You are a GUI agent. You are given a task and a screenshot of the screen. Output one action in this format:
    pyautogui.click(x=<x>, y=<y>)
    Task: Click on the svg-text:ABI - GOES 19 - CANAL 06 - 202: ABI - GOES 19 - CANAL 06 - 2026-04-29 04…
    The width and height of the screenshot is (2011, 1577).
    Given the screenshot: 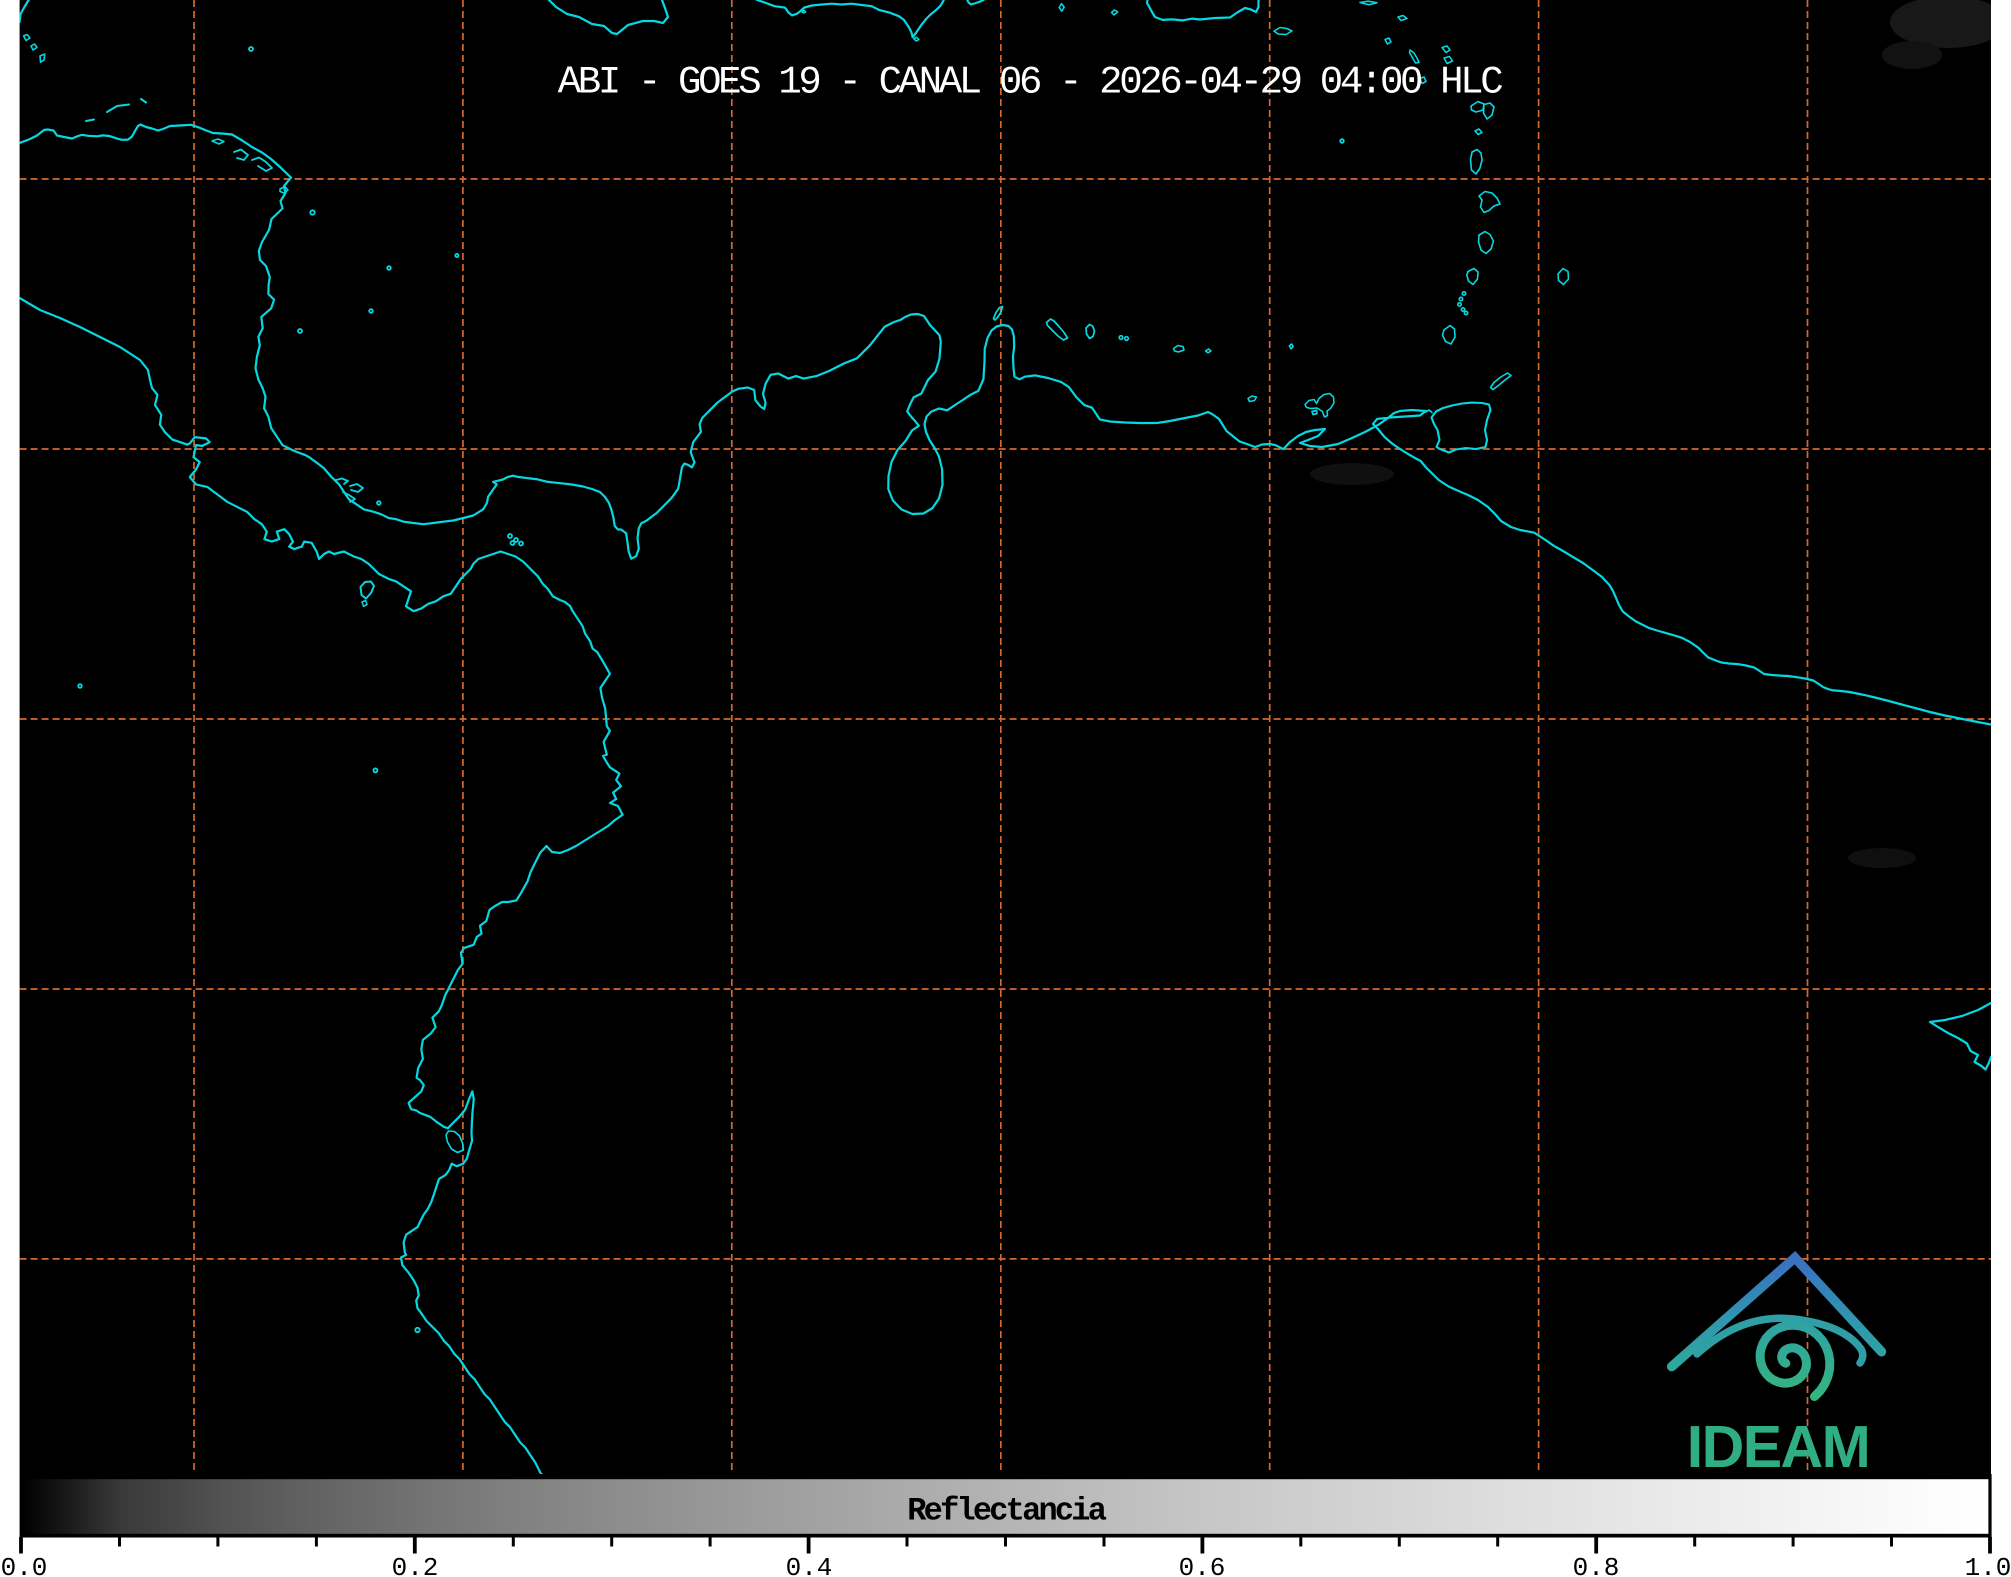 What is the action you would take?
    pyautogui.click(x=1030, y=83)
    